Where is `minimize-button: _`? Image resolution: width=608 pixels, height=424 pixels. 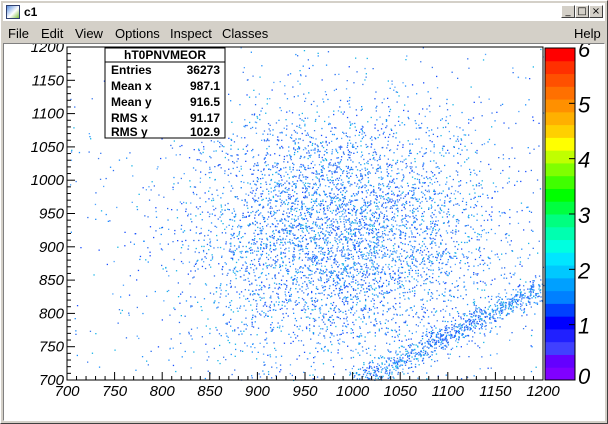 minimize-button: _ is located at coordinates (568, 11).